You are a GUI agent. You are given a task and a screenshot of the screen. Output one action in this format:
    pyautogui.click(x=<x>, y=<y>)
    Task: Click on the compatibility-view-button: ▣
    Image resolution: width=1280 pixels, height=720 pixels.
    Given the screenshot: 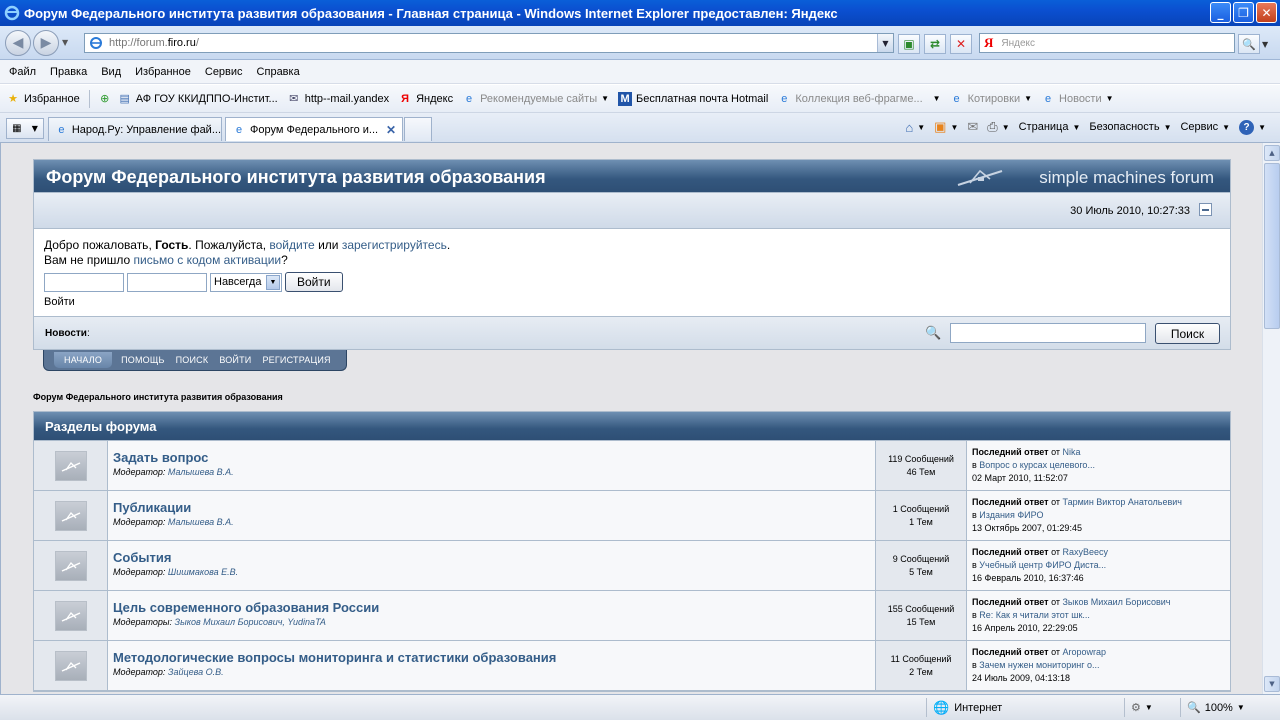 What is the action you would take?
    pyautogui.click(x=909, y=44)
    